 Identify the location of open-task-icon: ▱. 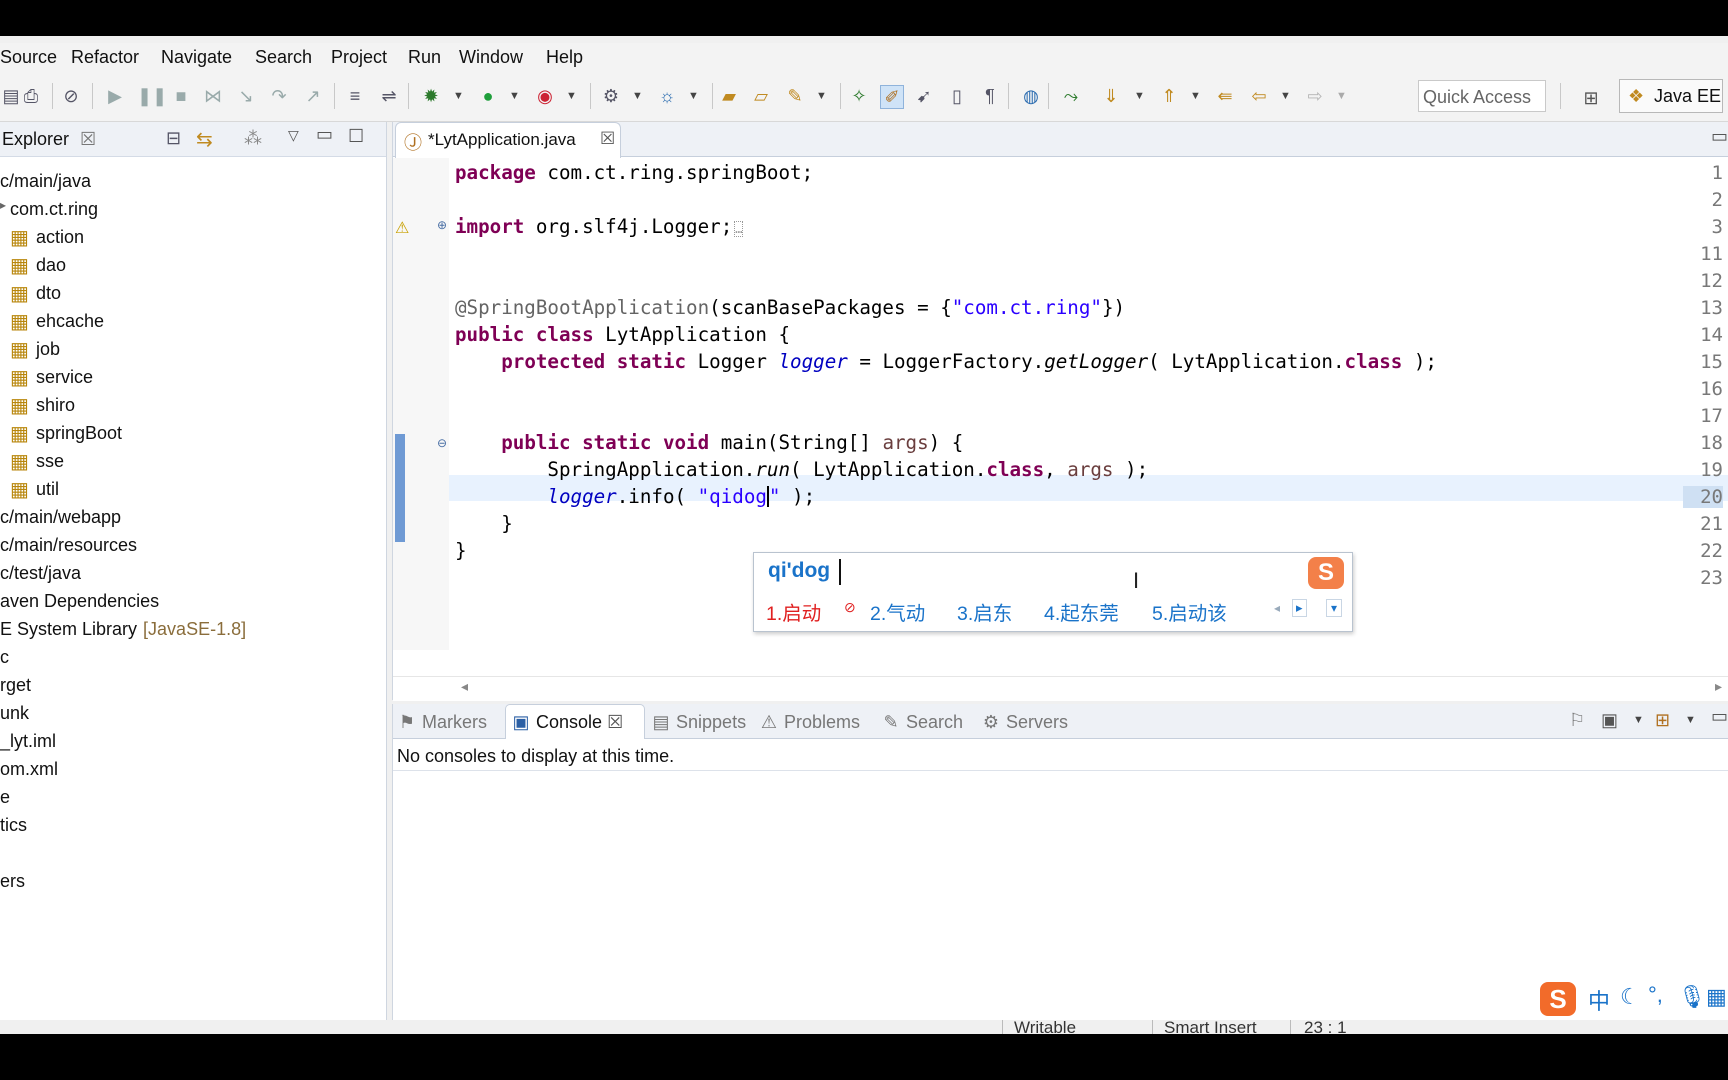
(761, 96).